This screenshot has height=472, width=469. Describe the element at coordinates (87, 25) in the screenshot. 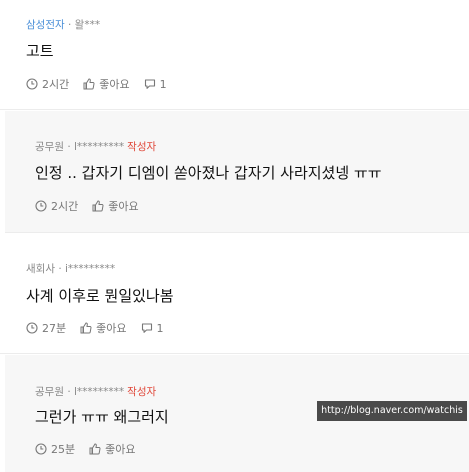

I see `author-name: 왈***` at that location.